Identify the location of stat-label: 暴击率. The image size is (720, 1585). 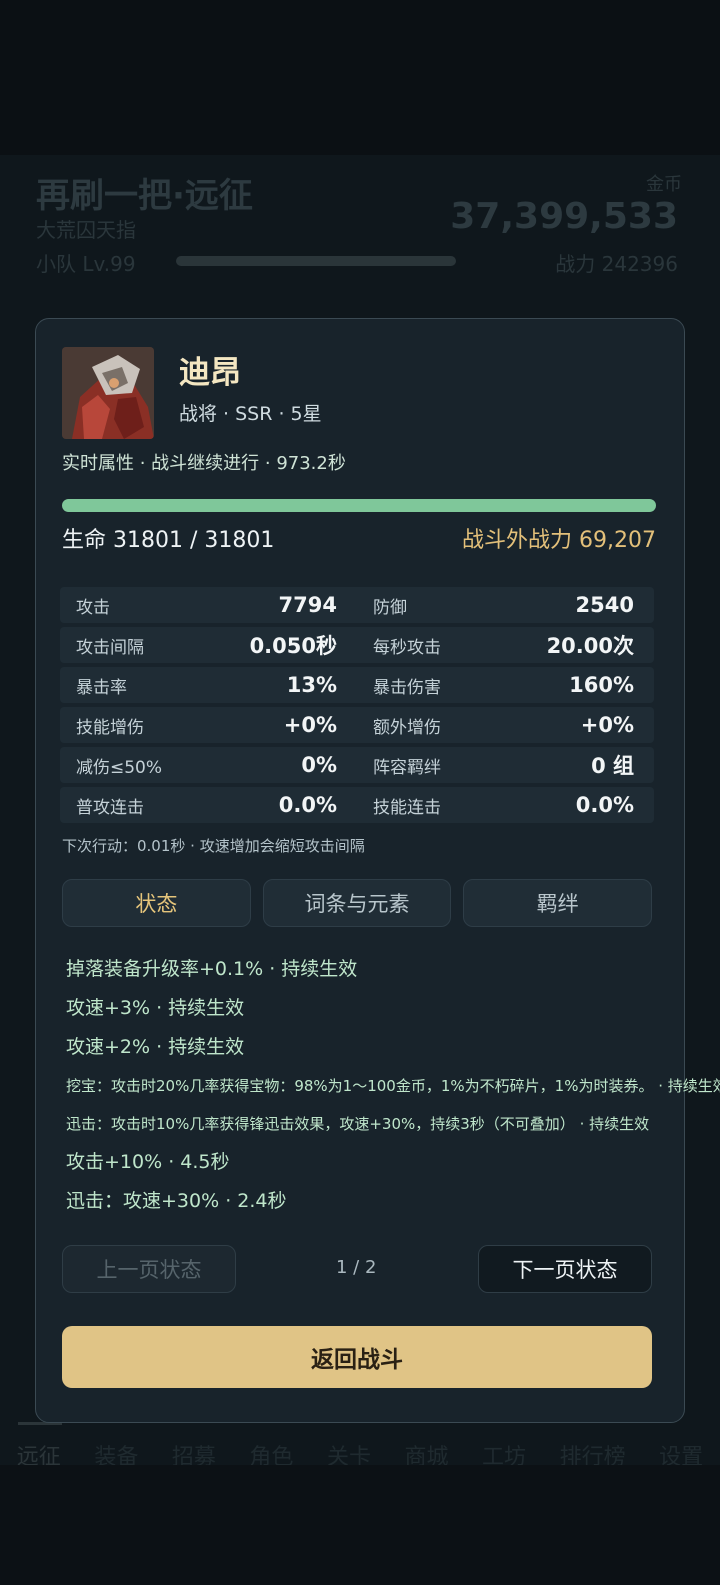
(101, 687).